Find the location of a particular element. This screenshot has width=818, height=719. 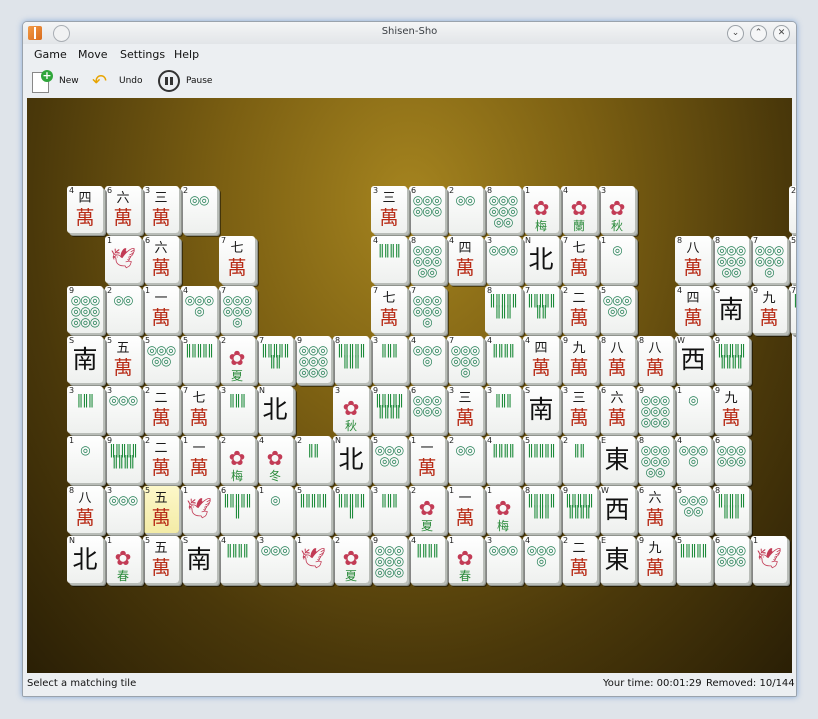

undo-button: ↶ Undo is located at coordinates (117, 81).